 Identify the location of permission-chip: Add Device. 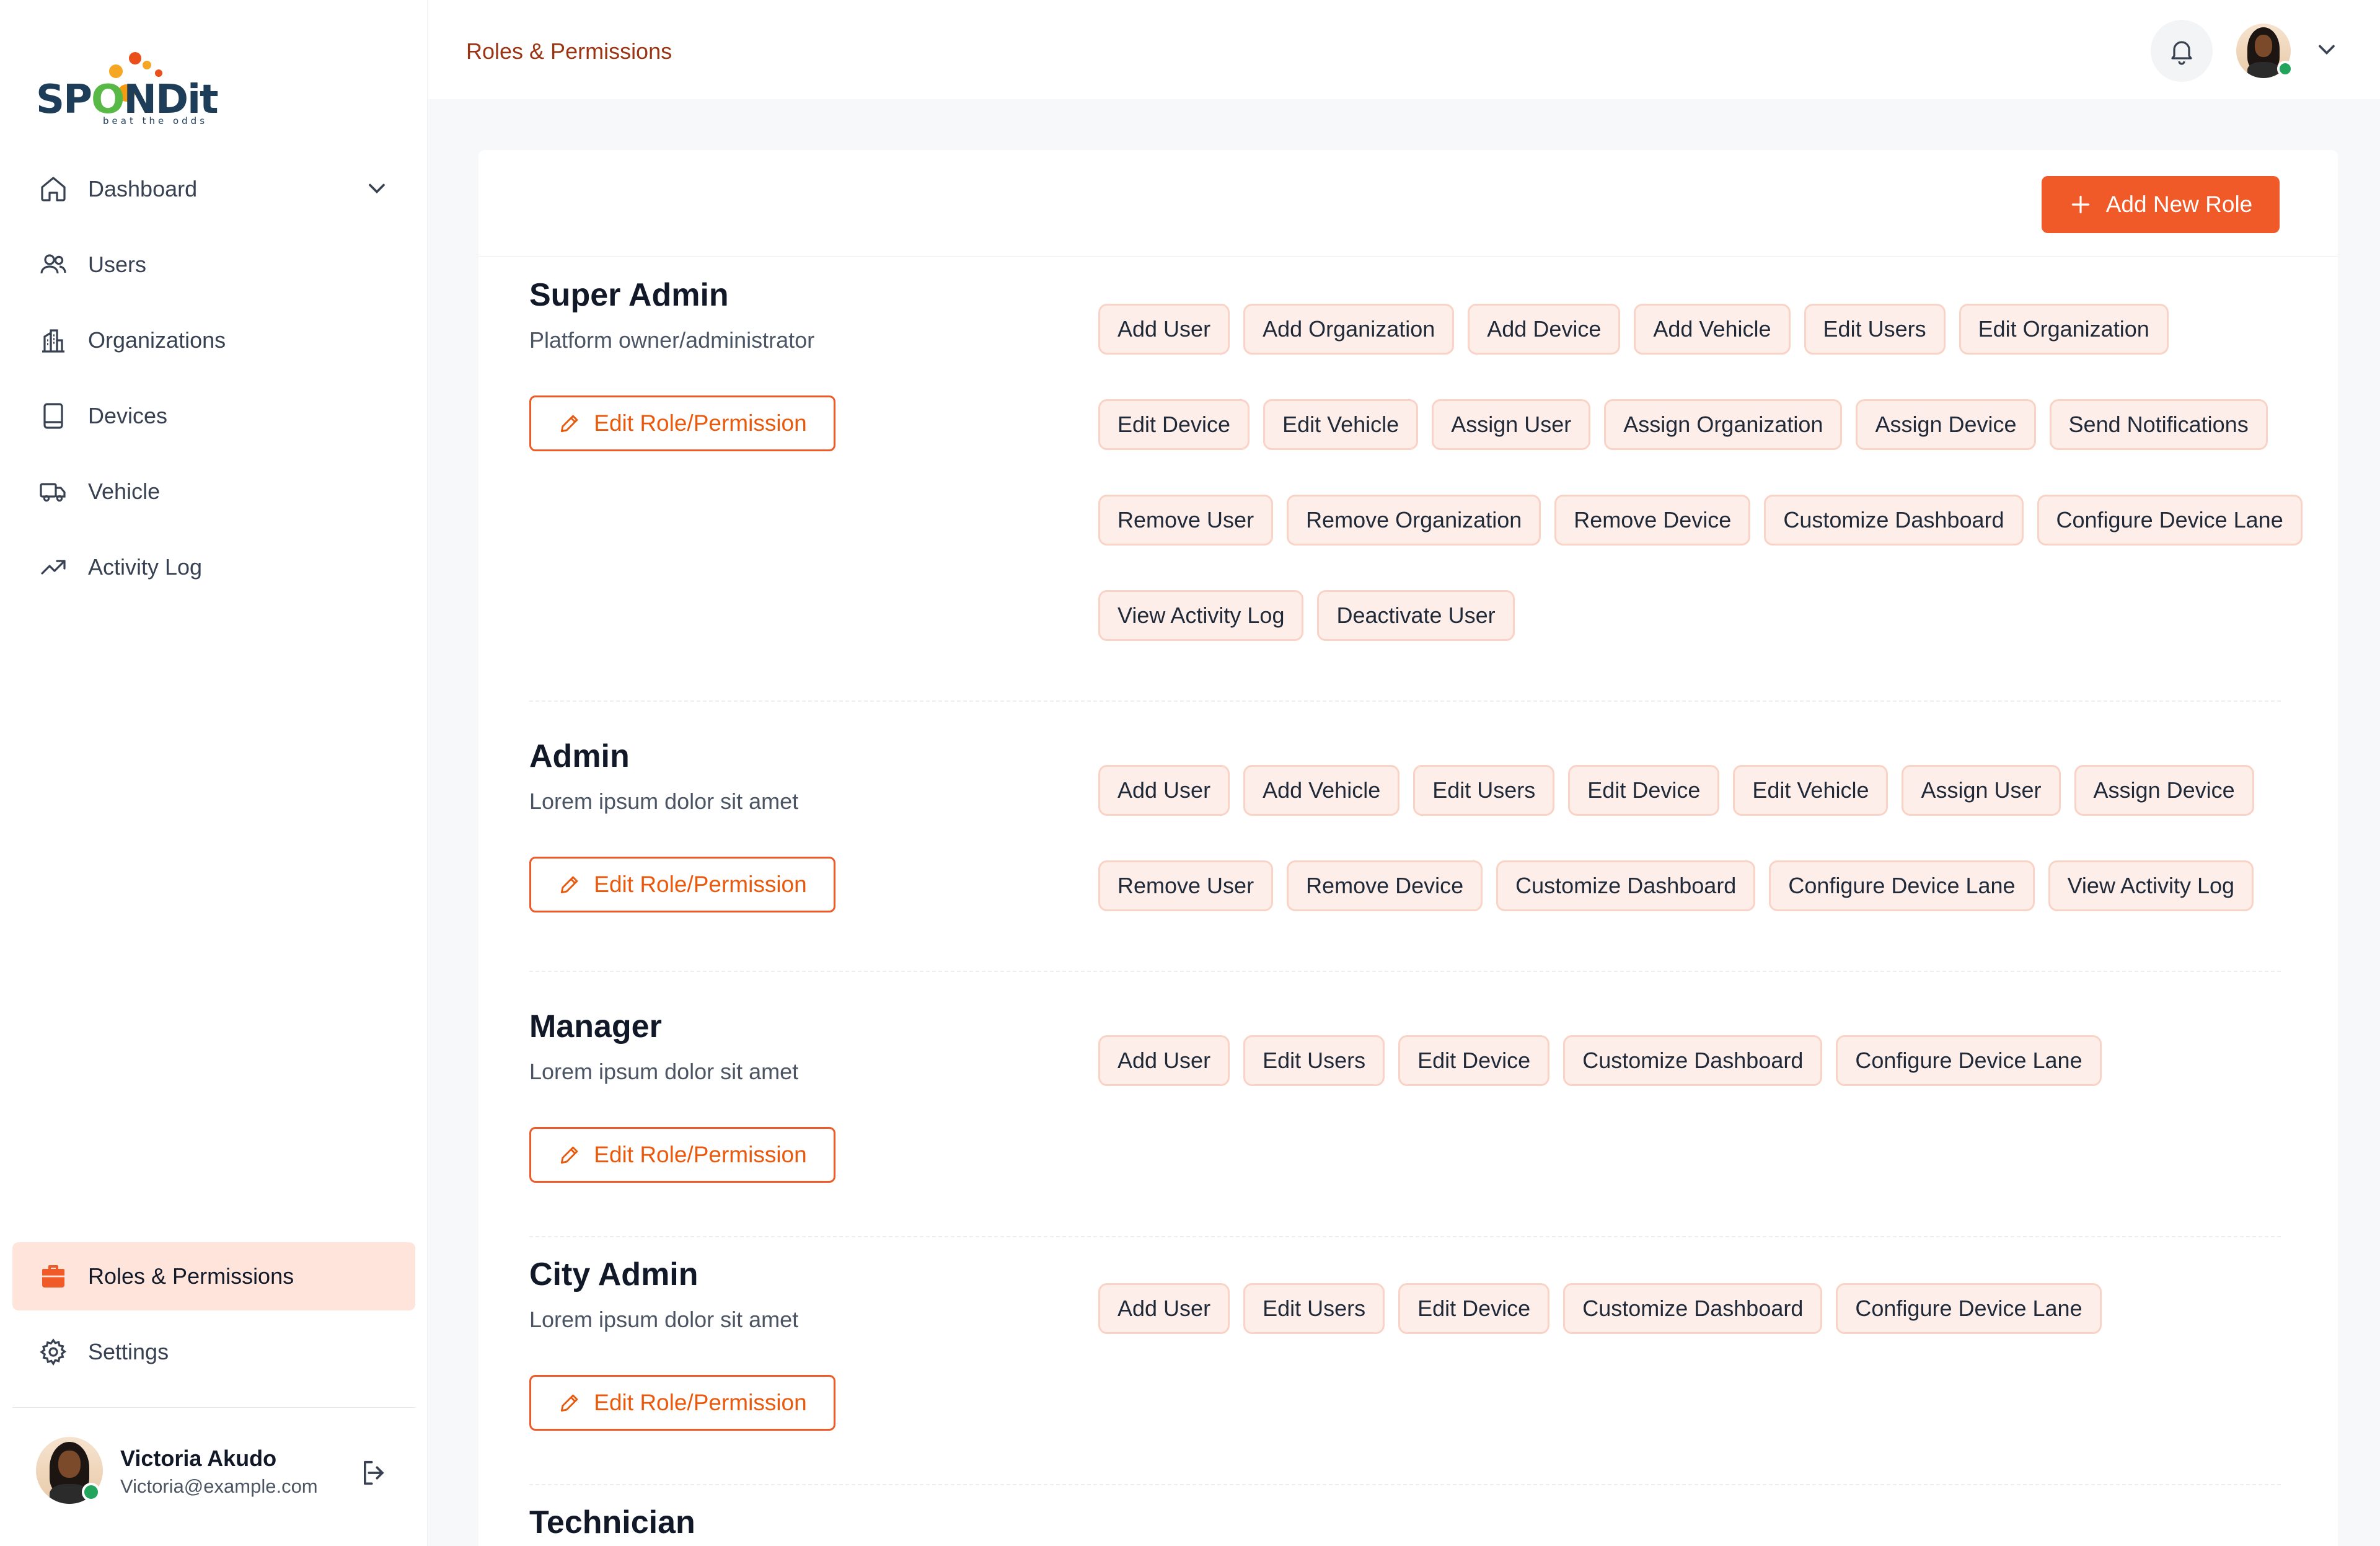
(1544, 329).